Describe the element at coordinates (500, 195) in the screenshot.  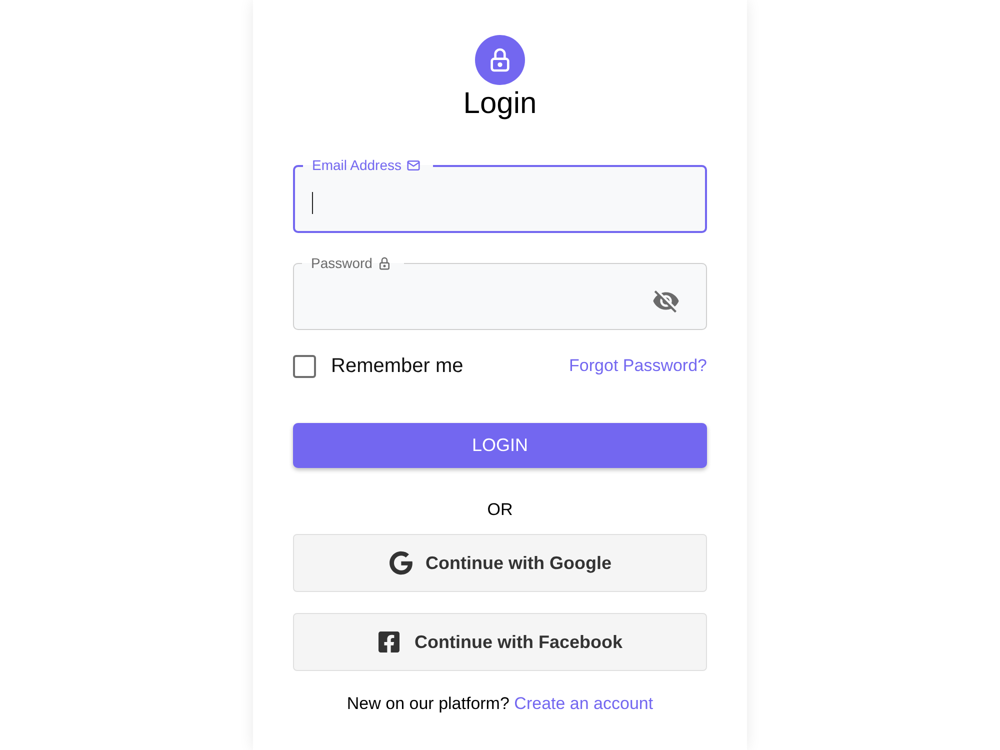
I see `email-field: Email Address` at that location.